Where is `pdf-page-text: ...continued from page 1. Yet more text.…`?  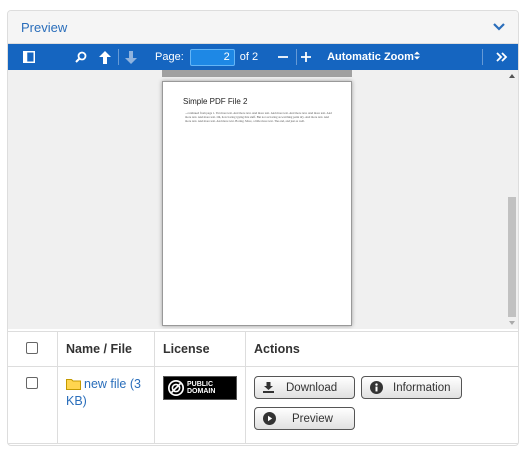 pdf-page-text: ...continued from page 1. Yet more text.… is located at coordinates (258, 117).